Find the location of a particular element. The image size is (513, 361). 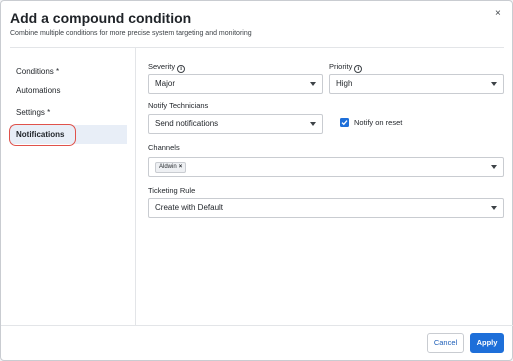

ticketing-rule-label: Ticketing Rule is located at coordinates (172, 190).